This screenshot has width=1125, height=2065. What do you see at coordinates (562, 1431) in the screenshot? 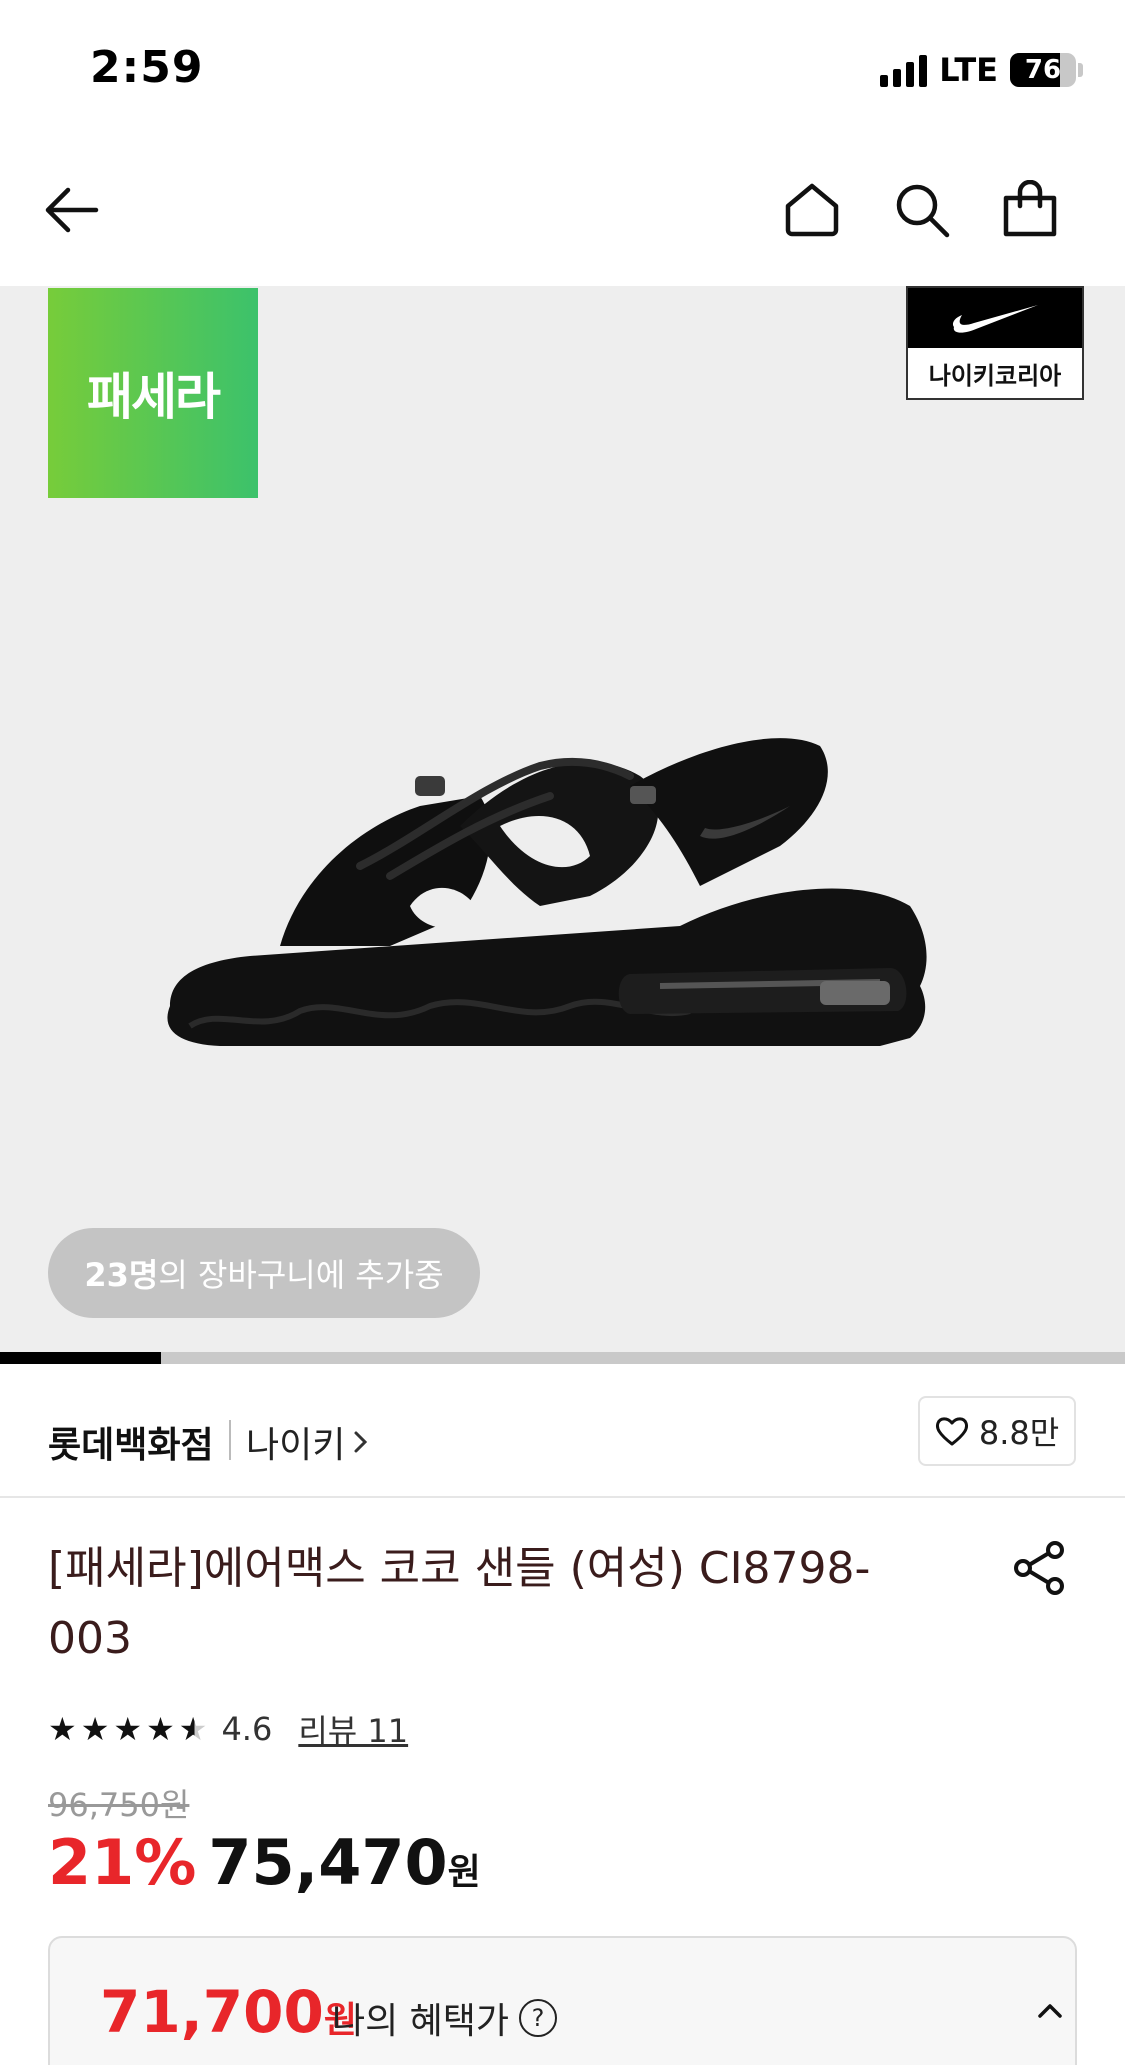
I see `store-row: 롯데백화점 나이키 8.8만` at bounding box center [562, 1431].